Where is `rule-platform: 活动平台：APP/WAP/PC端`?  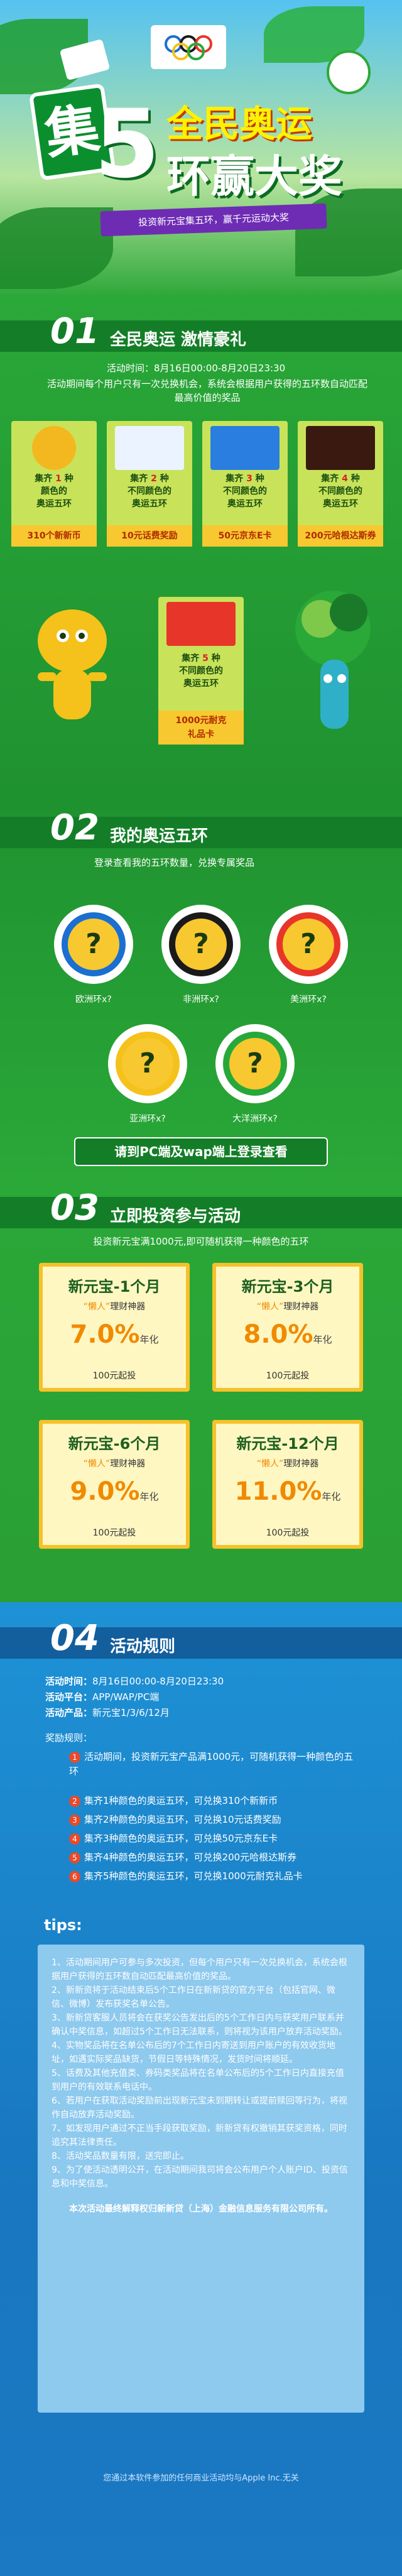 rule-platform: 活动平台：APP/WAP/PC端 is located at coordinates (102, 1697).